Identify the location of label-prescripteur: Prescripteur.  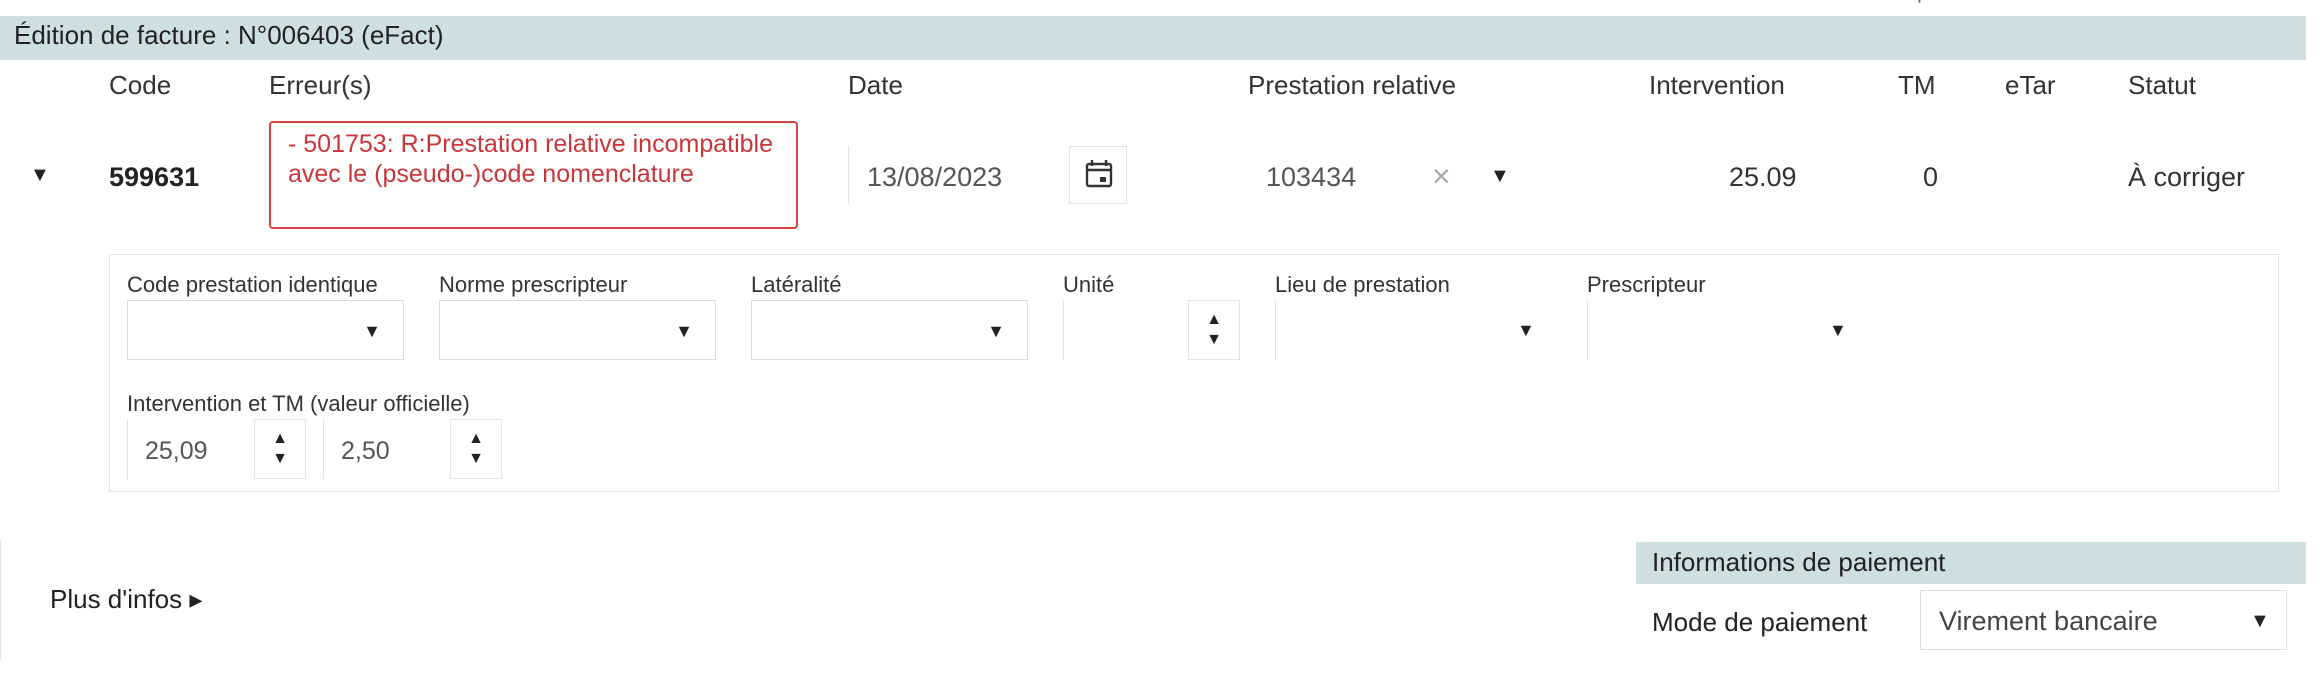
(1646, 284).